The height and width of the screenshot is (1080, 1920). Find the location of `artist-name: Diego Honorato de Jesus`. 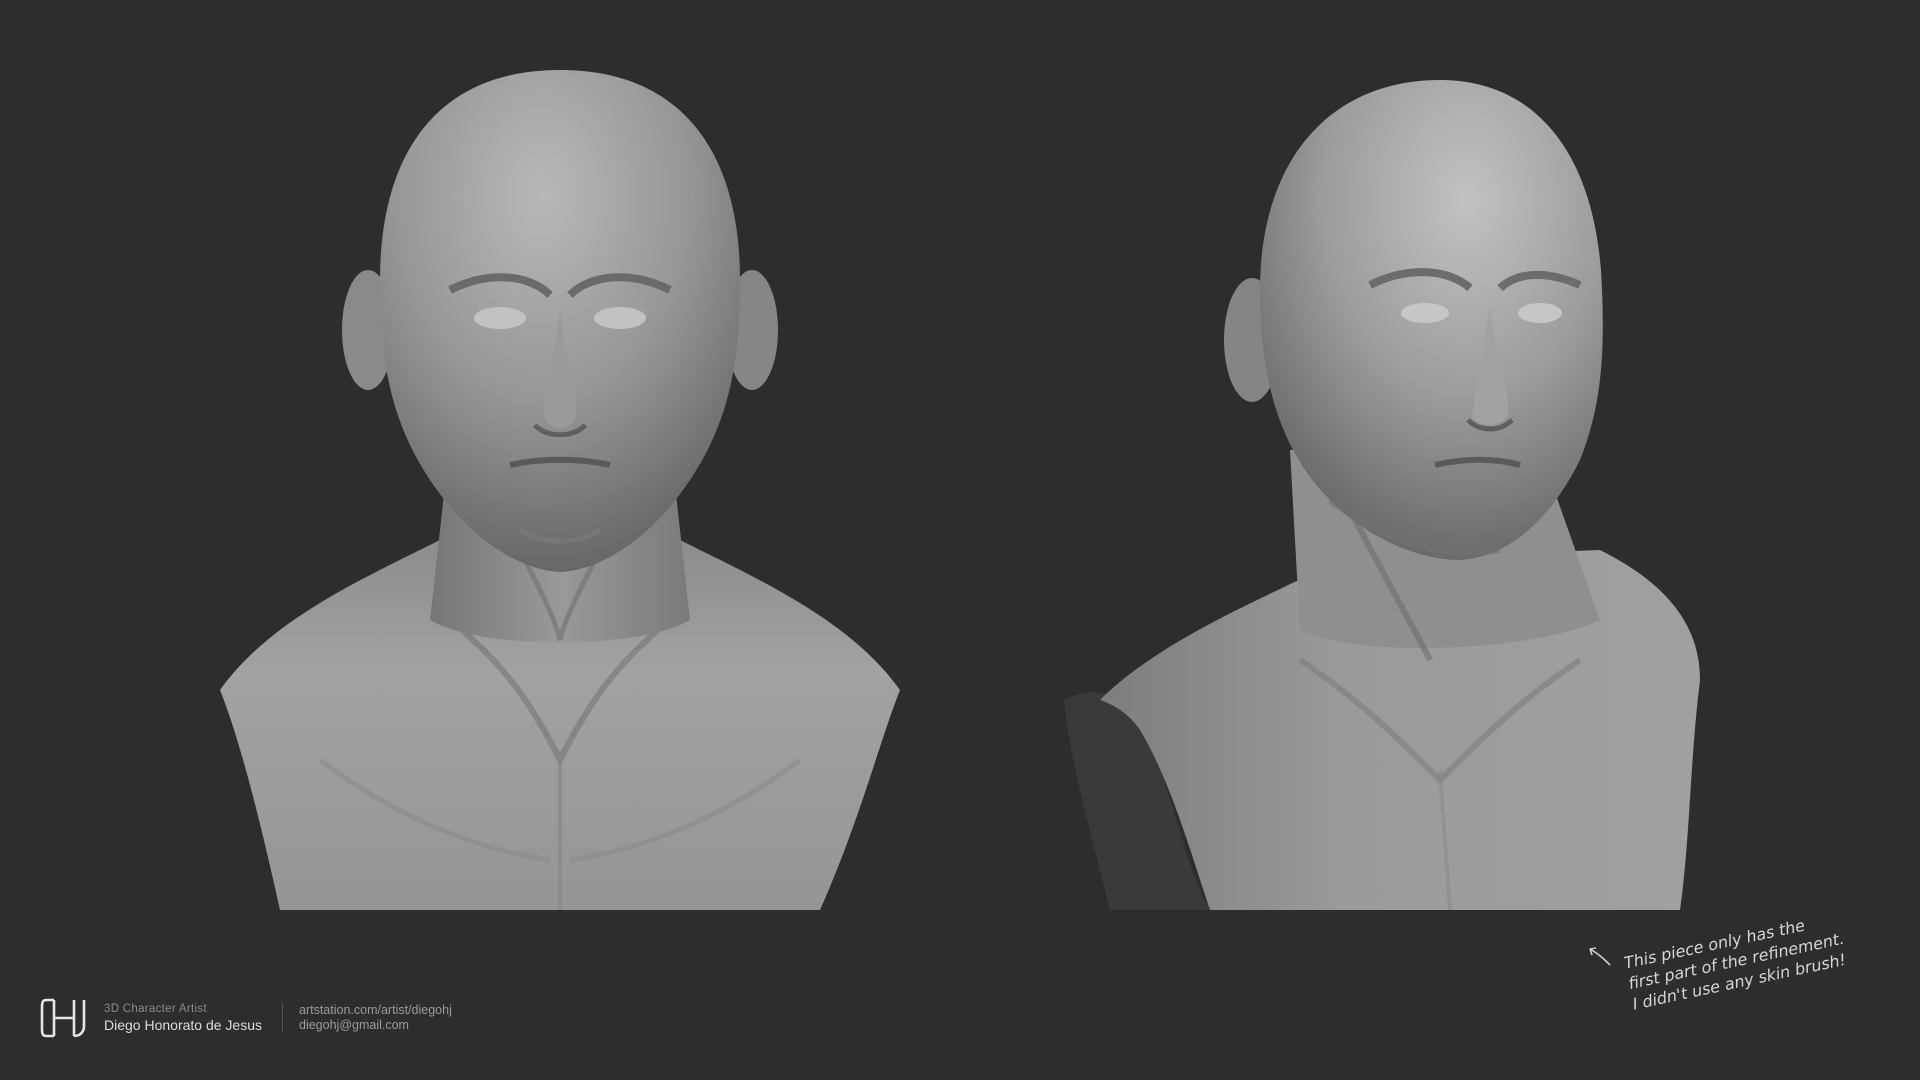

artist-name: Diego Honorato de Jesus is located at coordinates (183, 1025).